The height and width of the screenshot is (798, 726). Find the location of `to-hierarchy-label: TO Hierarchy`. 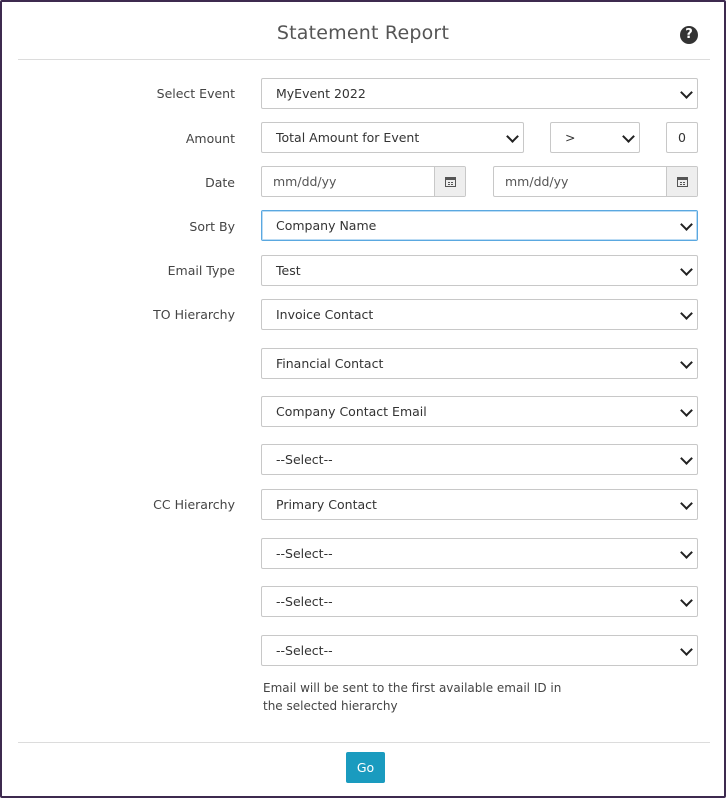

to-hierarchy-label: TO Hierarchy is located at coordinates (194, 314).